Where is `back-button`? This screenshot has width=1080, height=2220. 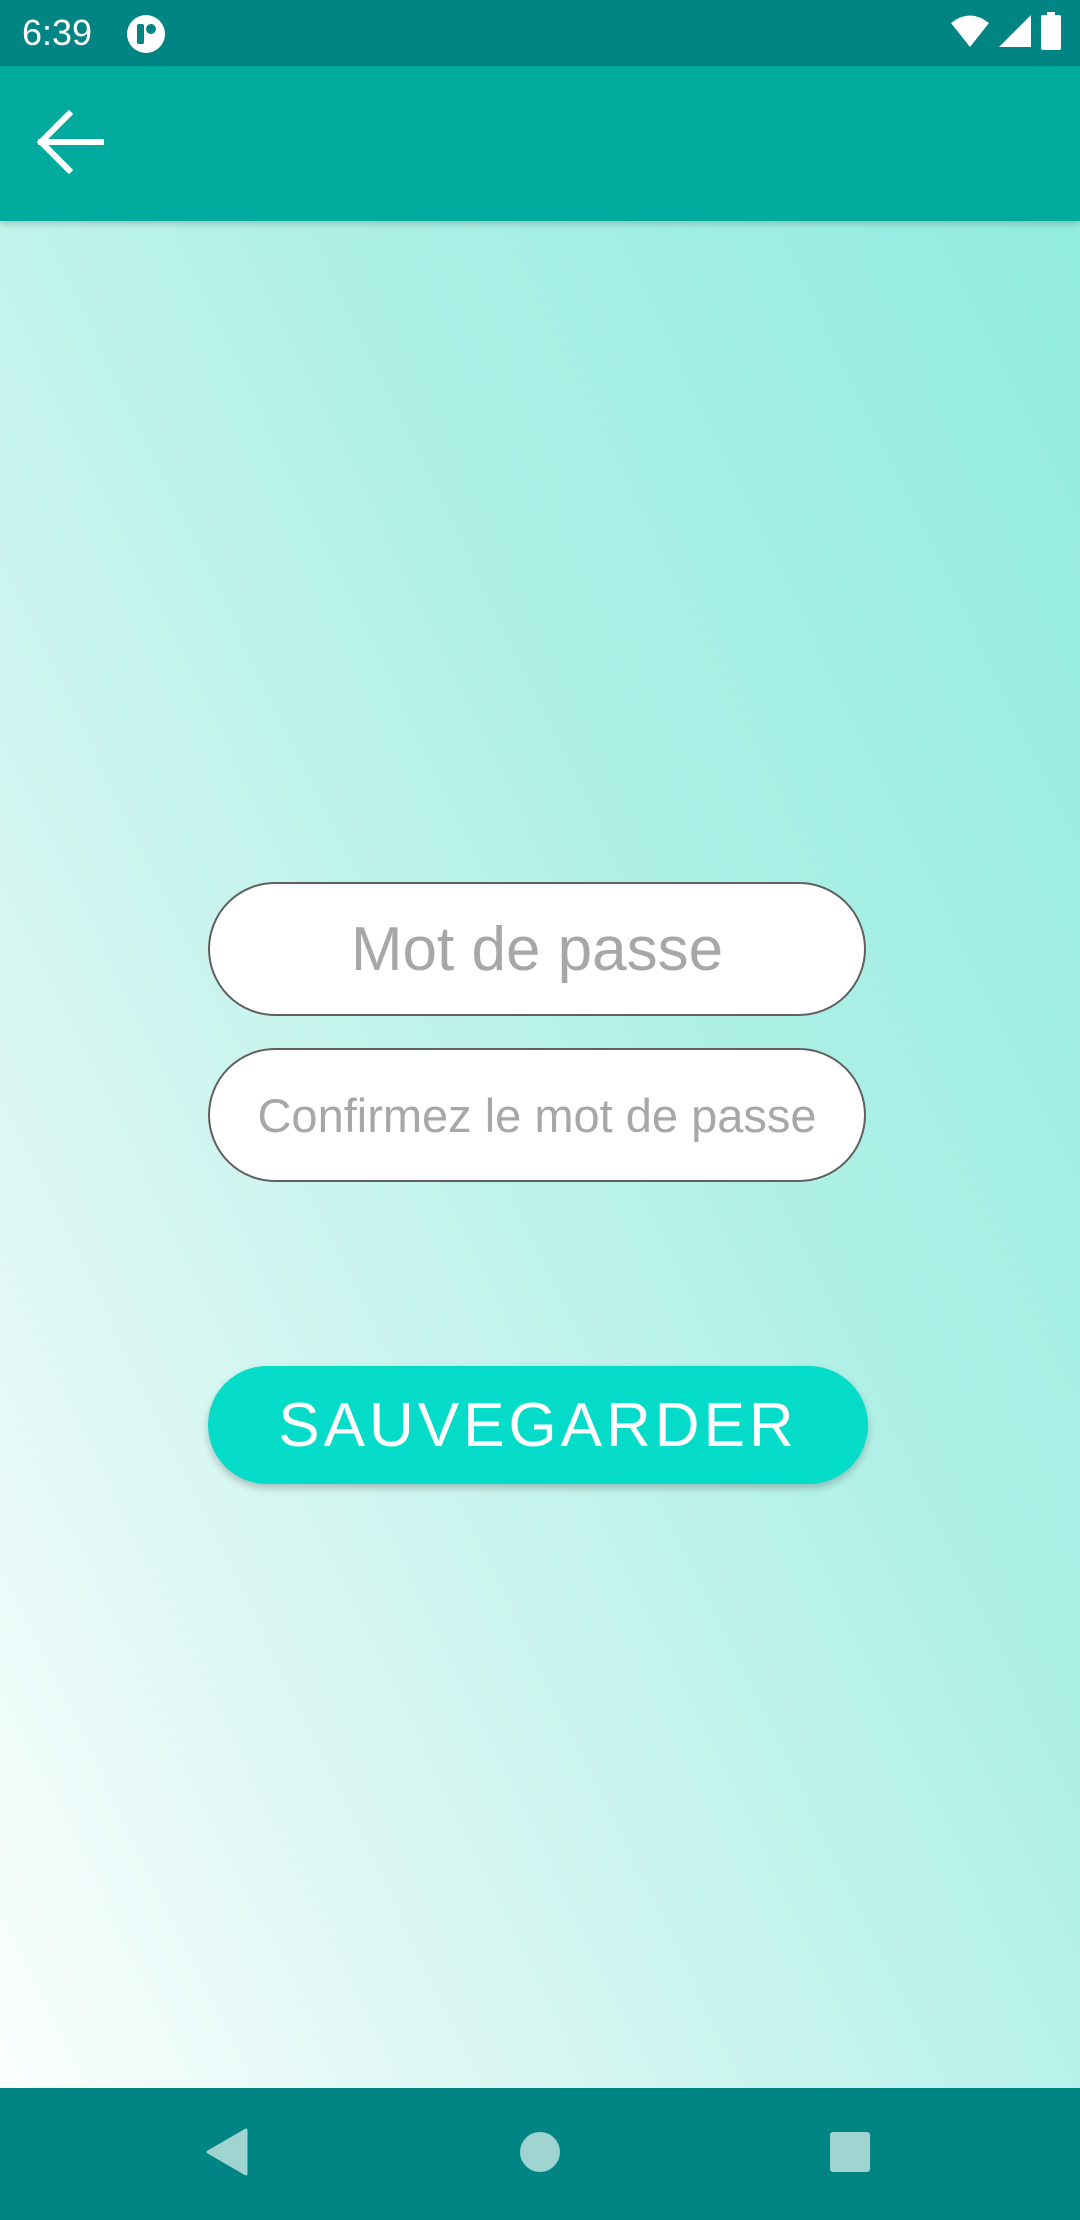 back-button is located at coordinates (70, 144).